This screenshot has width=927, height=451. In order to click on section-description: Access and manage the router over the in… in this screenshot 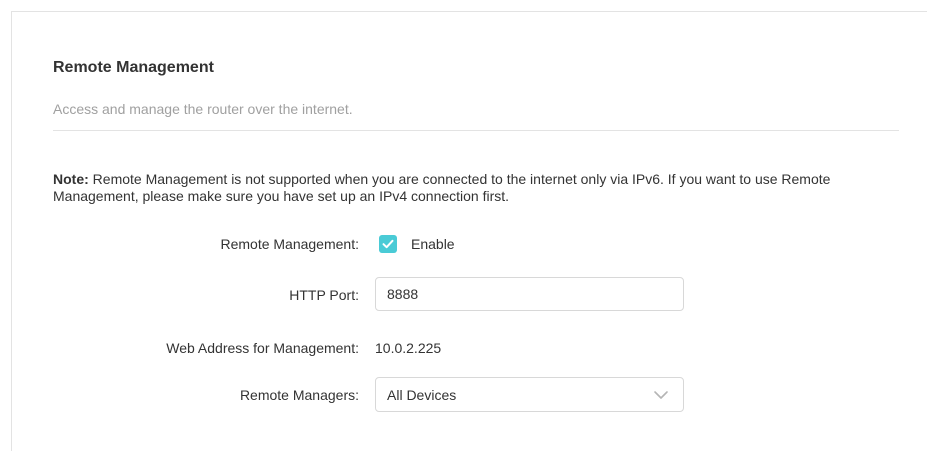, I will do `click(203, 109)`.